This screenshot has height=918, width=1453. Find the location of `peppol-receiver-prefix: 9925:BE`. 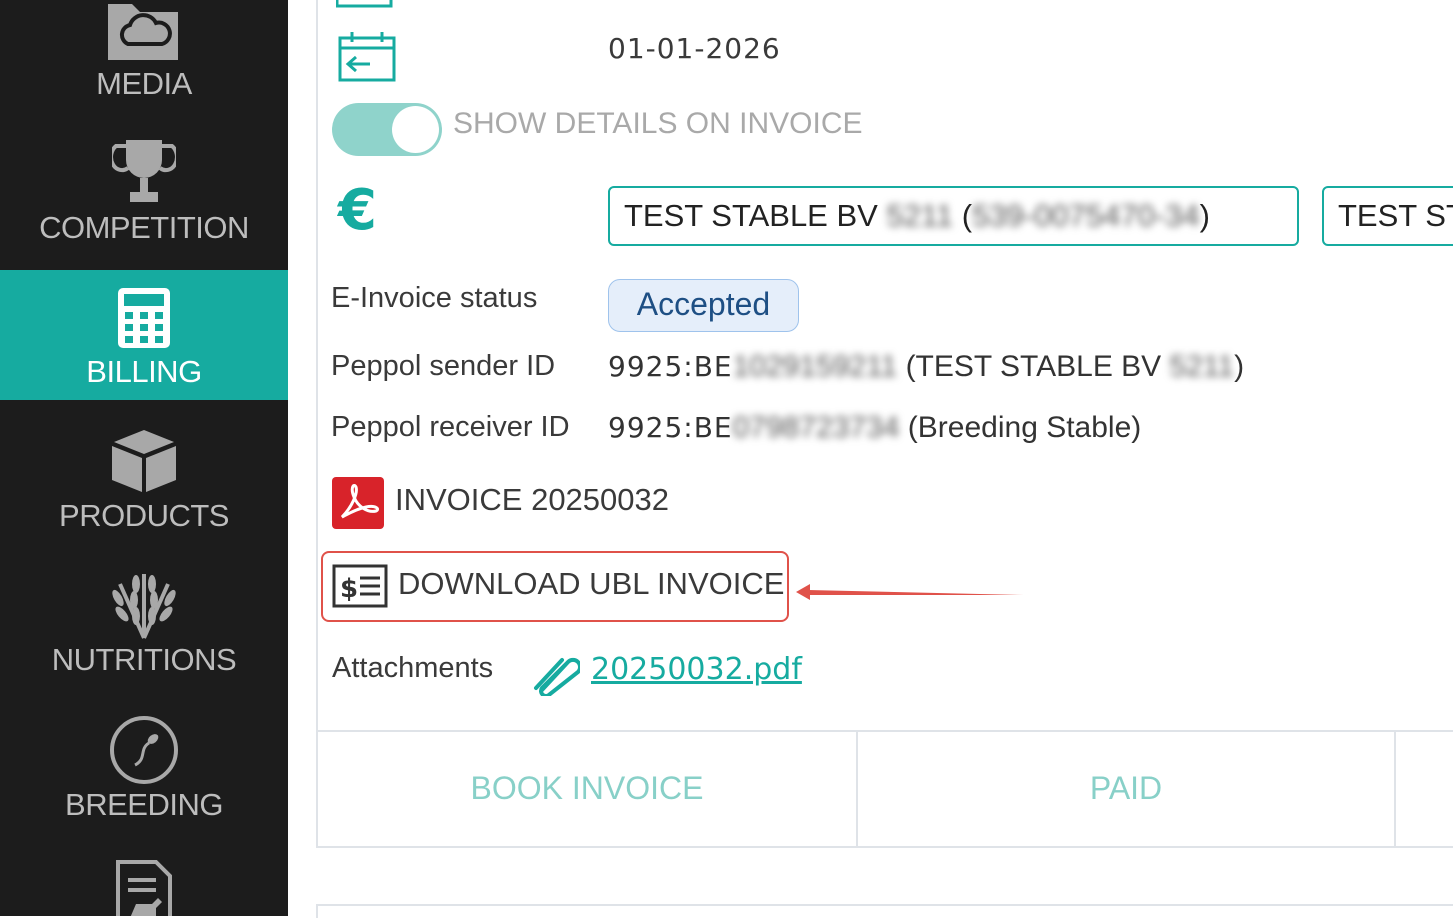

peppol-receiver-prefix: 9925:BE is located at coordinates (670, 427).